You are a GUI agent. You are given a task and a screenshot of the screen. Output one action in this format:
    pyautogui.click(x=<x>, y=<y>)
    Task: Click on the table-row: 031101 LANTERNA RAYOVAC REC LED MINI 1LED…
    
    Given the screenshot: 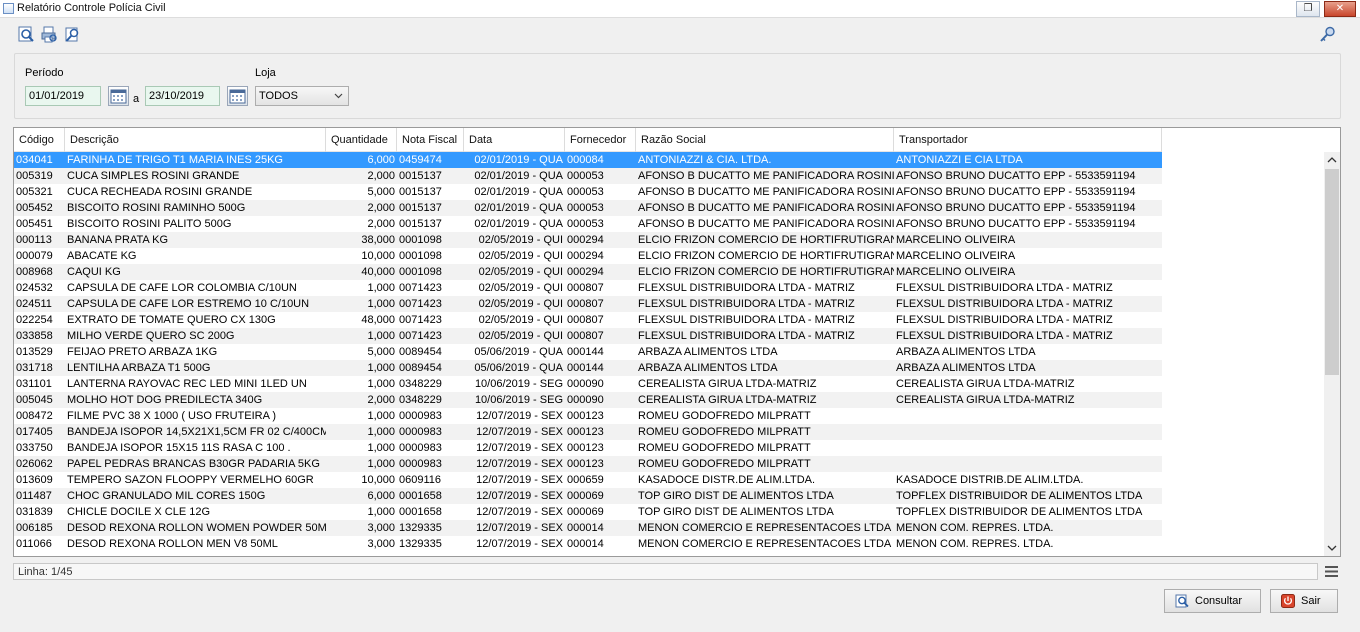 What is the action you would take?
    pyautogui.click(x=588, y=384)
    